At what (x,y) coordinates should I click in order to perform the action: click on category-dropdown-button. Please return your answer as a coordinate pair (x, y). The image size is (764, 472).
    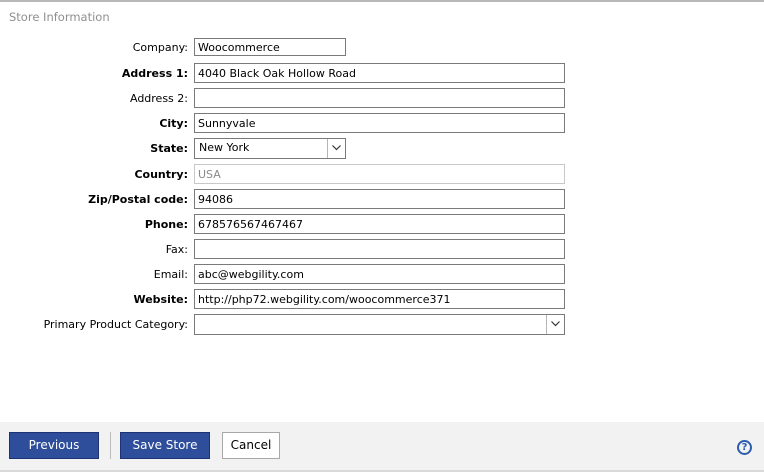
    Looking at the image, I should click on (555, 324).